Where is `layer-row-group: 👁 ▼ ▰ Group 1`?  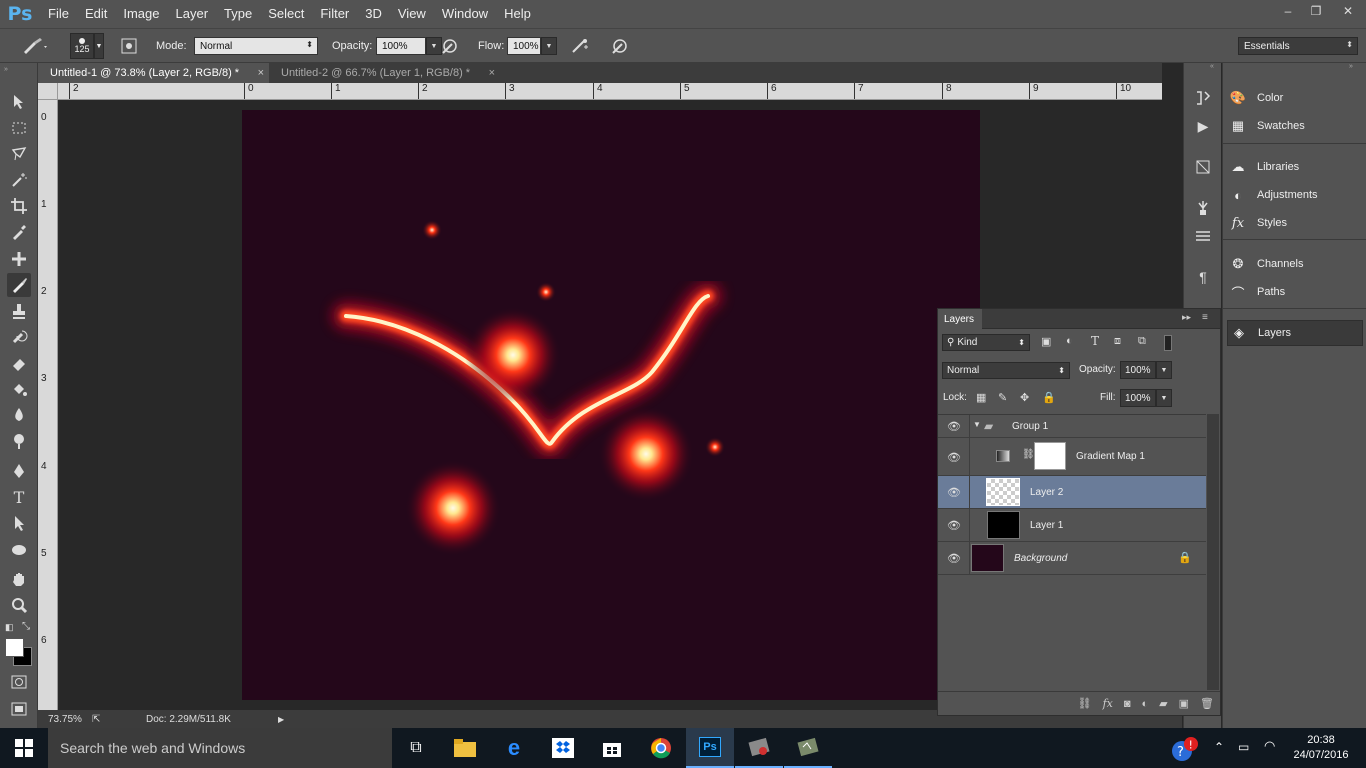 layer-row-group: 👁 ▼ ▰ Group 1 is located at coordinates (1072, 426).